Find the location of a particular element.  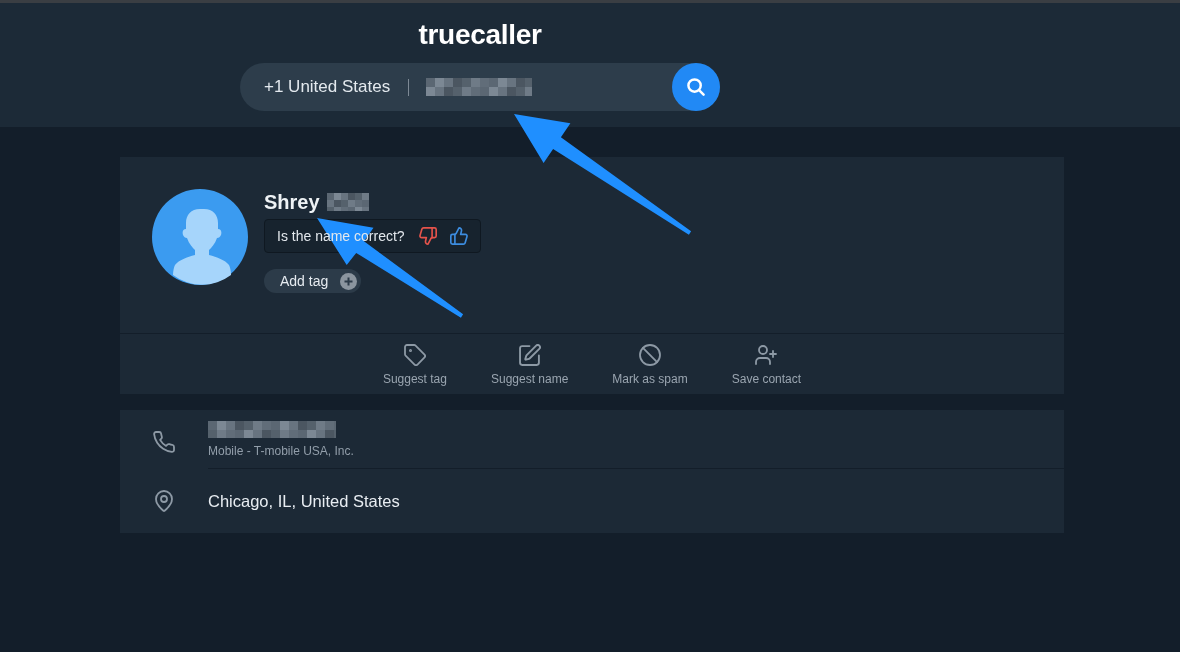

action-button: Suggest tag is located at coordinates (414, 364).